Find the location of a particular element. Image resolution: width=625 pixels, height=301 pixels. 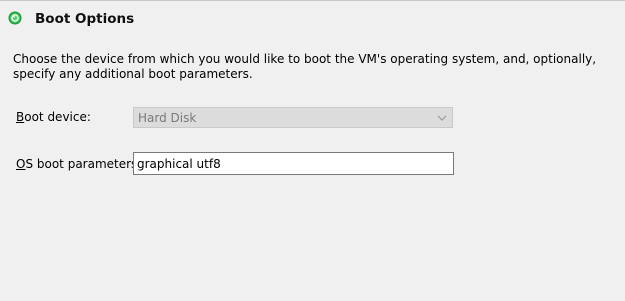

green-status-icon is located at coordinates (15, 18).